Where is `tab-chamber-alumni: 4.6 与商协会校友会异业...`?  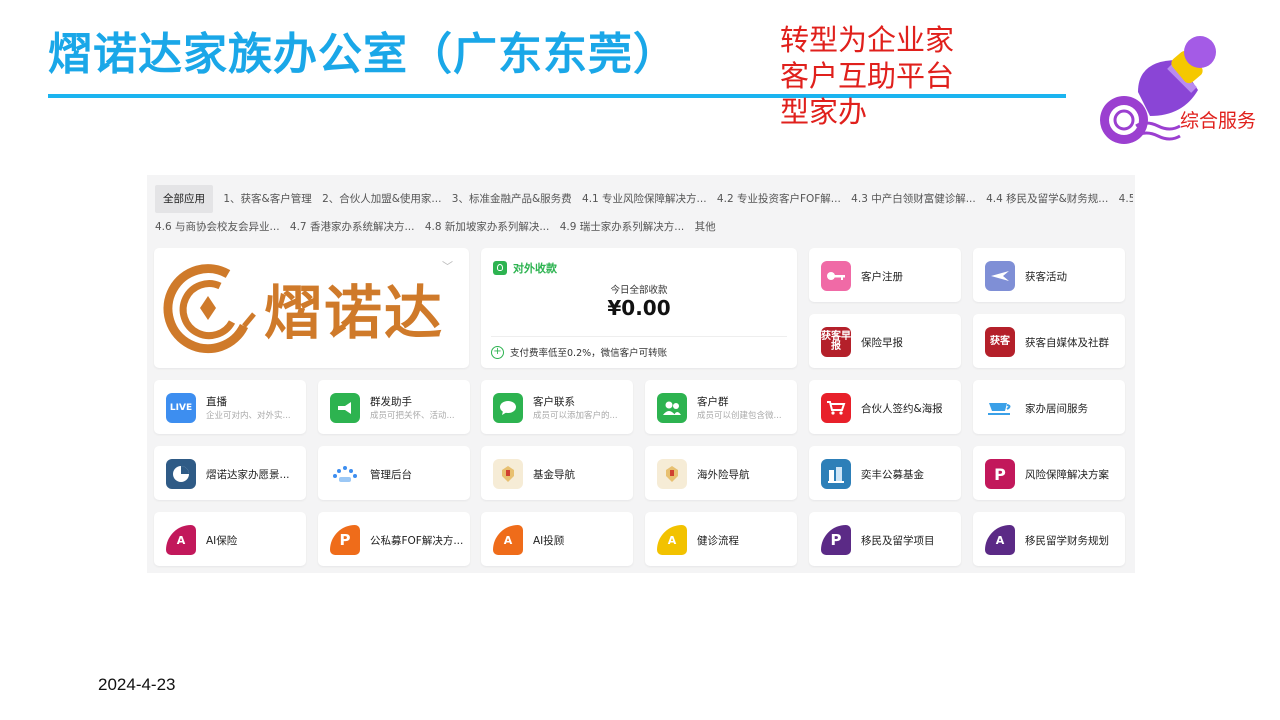 tab-chamber-alumni: 4.6 与商协会校友会异业... is located at coordinates (217, 227).